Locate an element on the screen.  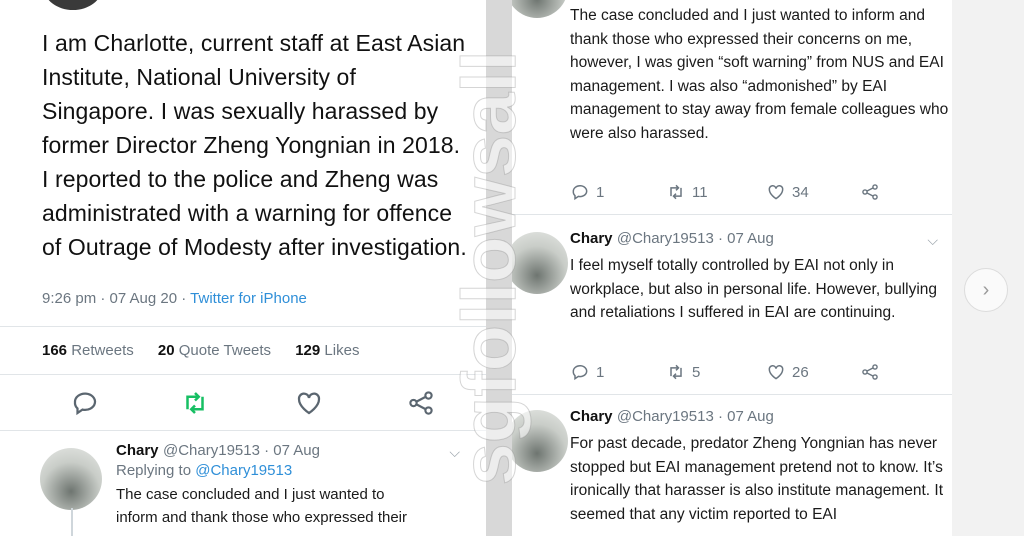
tweet-stats: 166 Retweets 20 Quote Tweets 129 Likes is located at coordinates (210, 350).